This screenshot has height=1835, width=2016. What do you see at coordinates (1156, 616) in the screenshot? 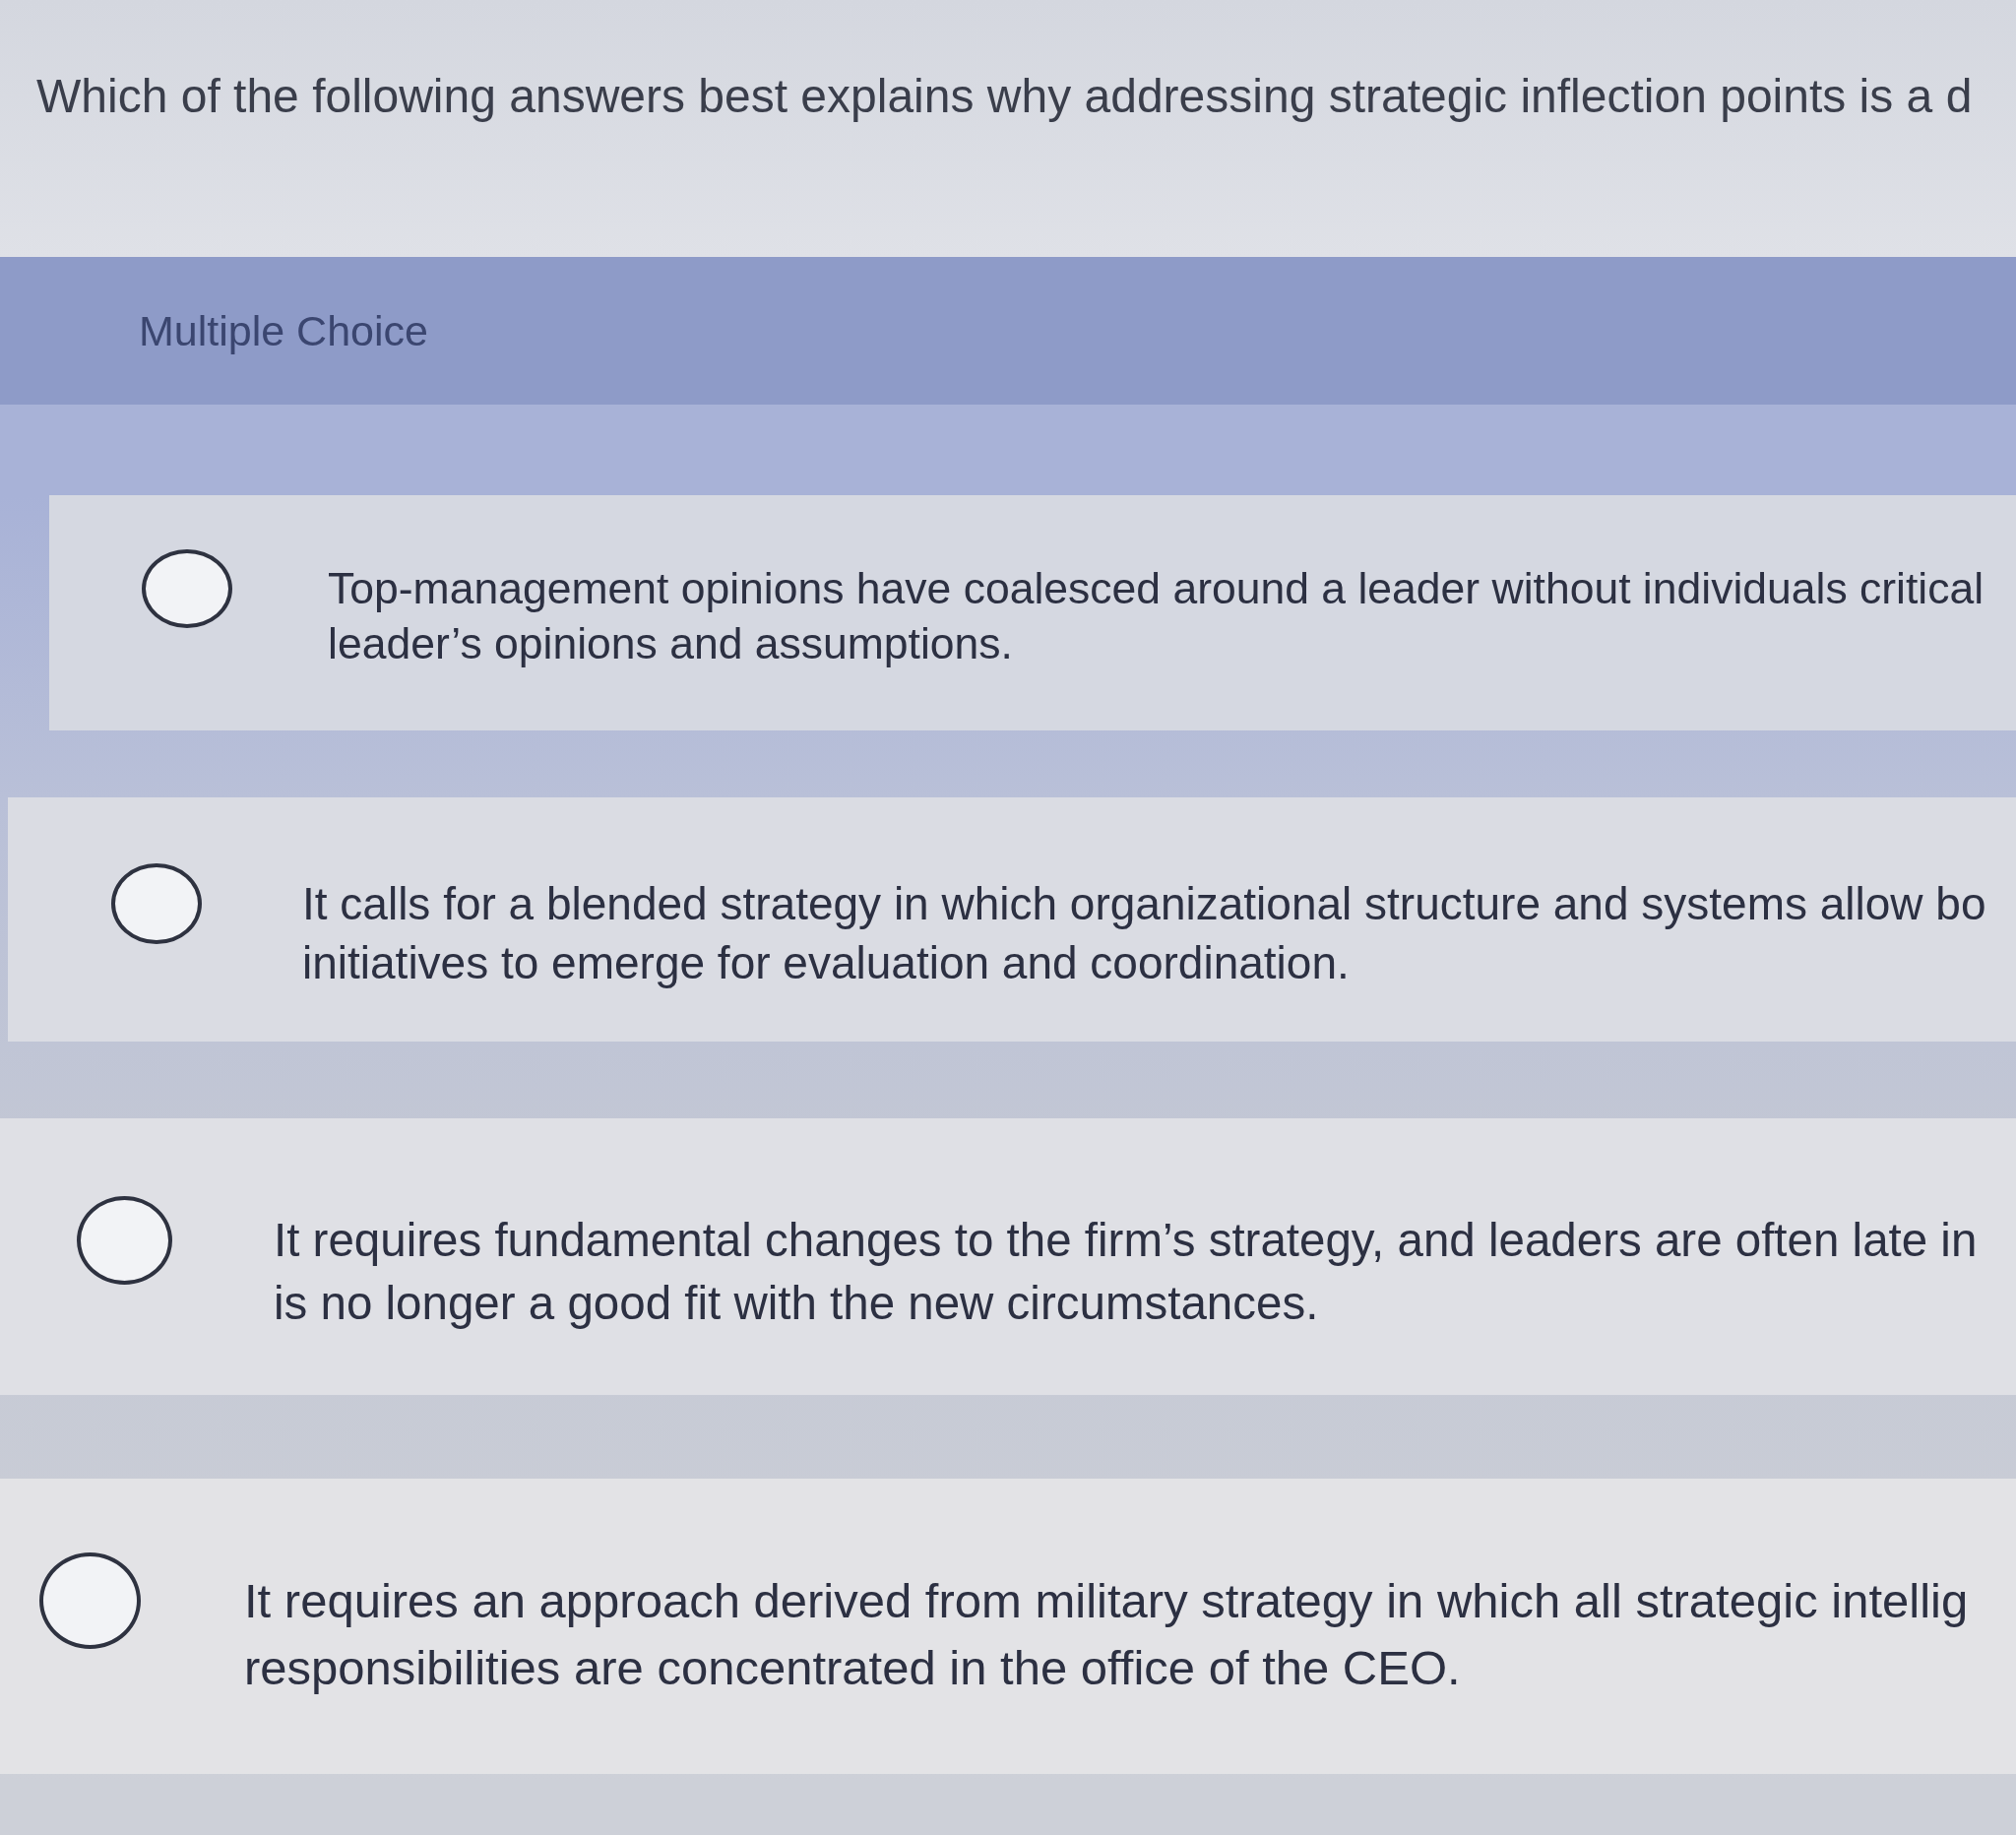
I see `answer-text: Top-management opinions have coalesced around a leader without individuals critical leader’s opinions and assumptions.` at bounding box center [1156, 616].